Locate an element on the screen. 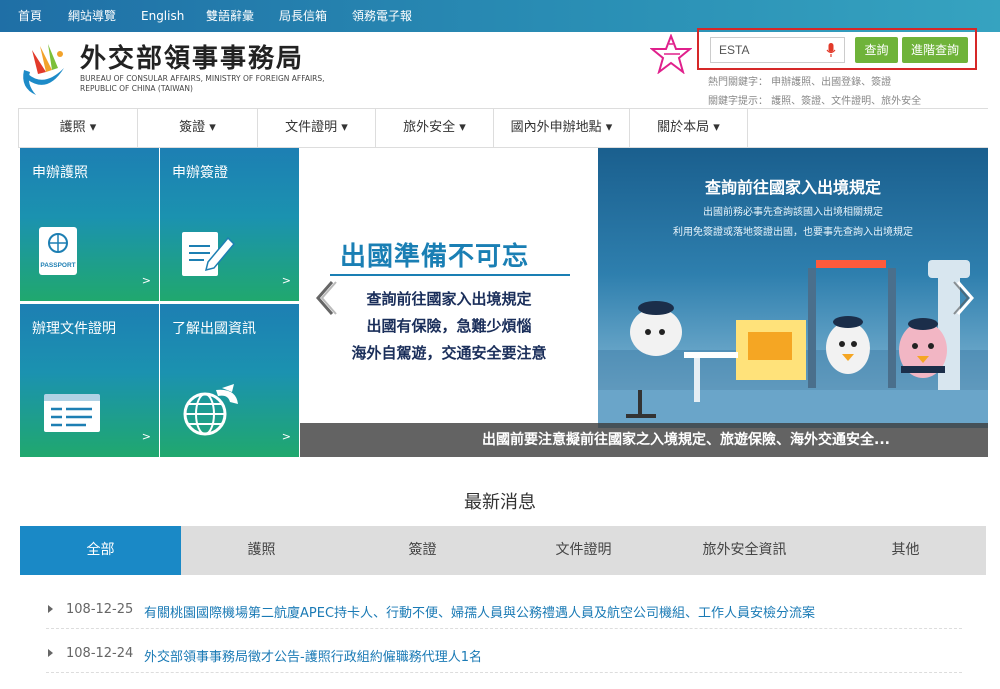  banner-divider is located at coordinates (450, 275).